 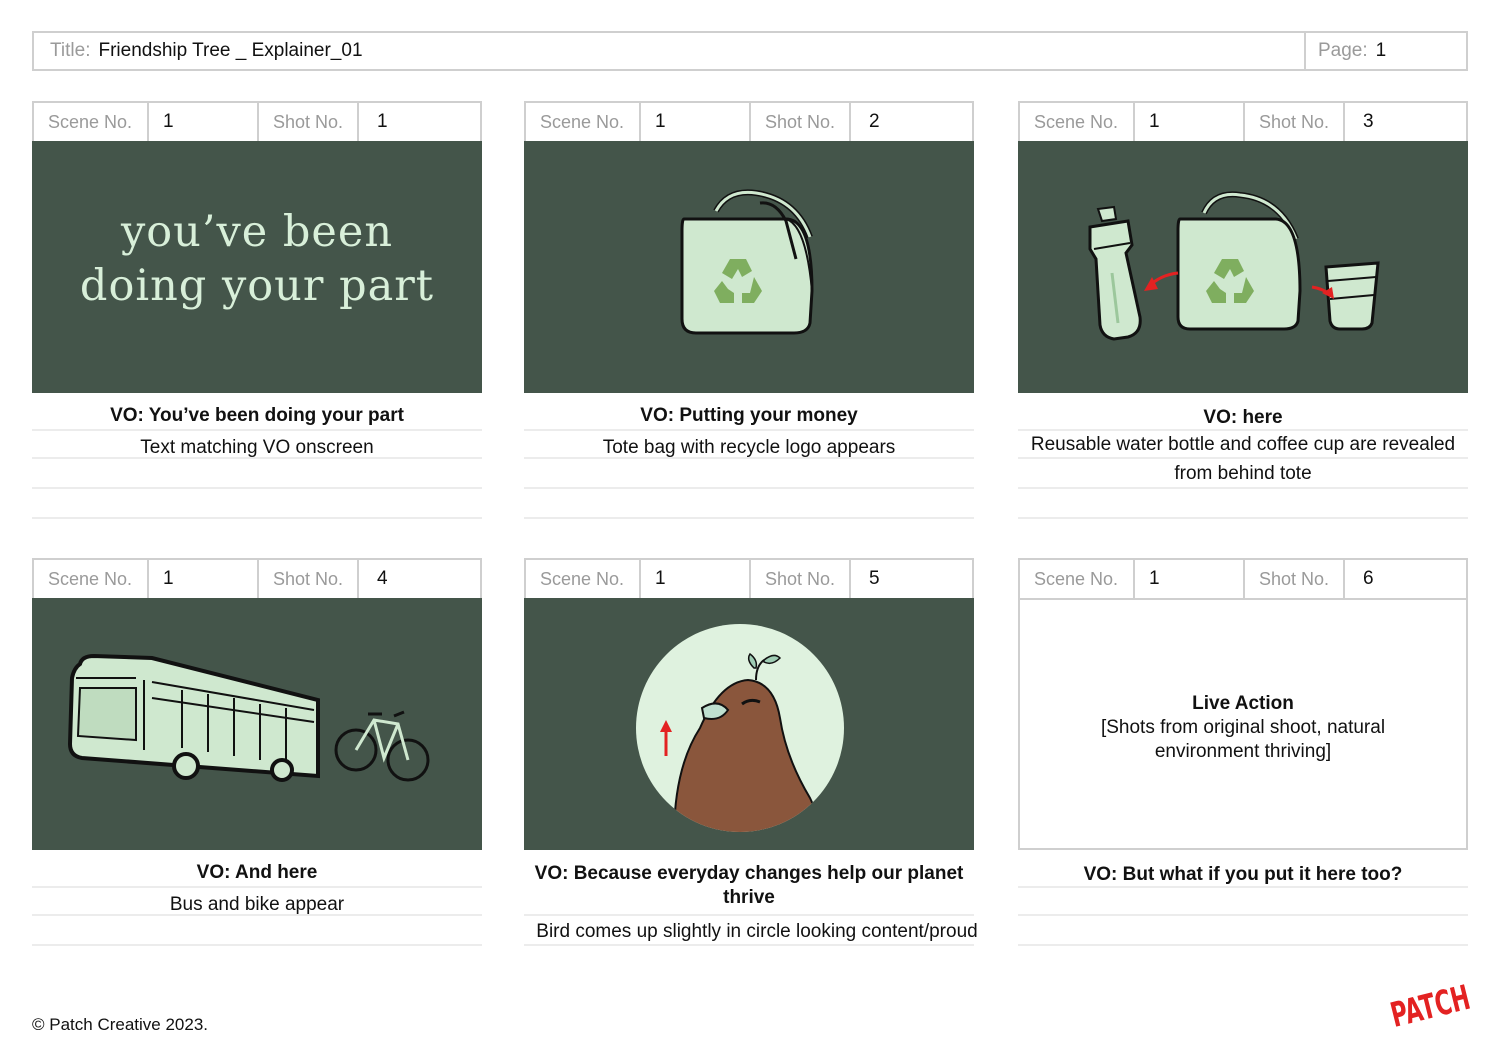 I want to click on patch-logo: PATCH, so click(x=1429, y=1006).